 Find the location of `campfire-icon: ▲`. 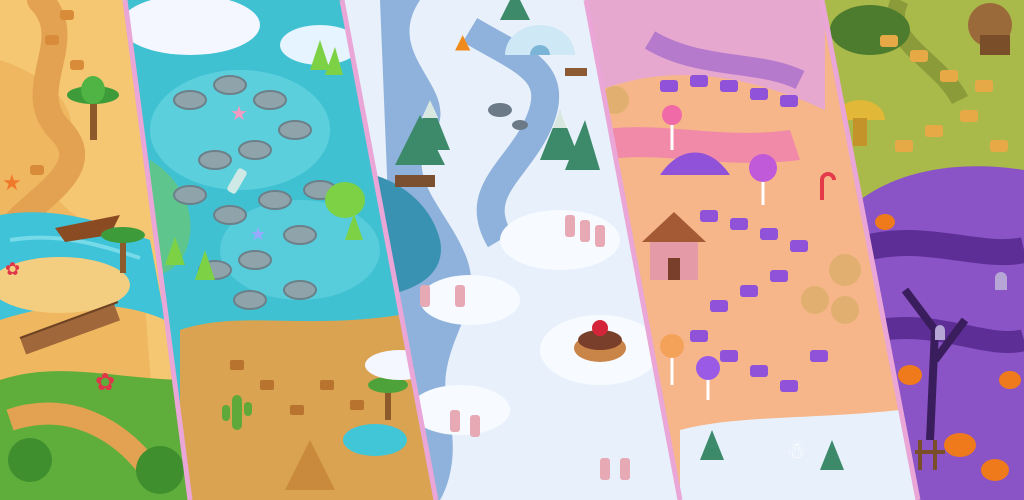

campfire-icon: ▲ is located at coordinates (463, 41).